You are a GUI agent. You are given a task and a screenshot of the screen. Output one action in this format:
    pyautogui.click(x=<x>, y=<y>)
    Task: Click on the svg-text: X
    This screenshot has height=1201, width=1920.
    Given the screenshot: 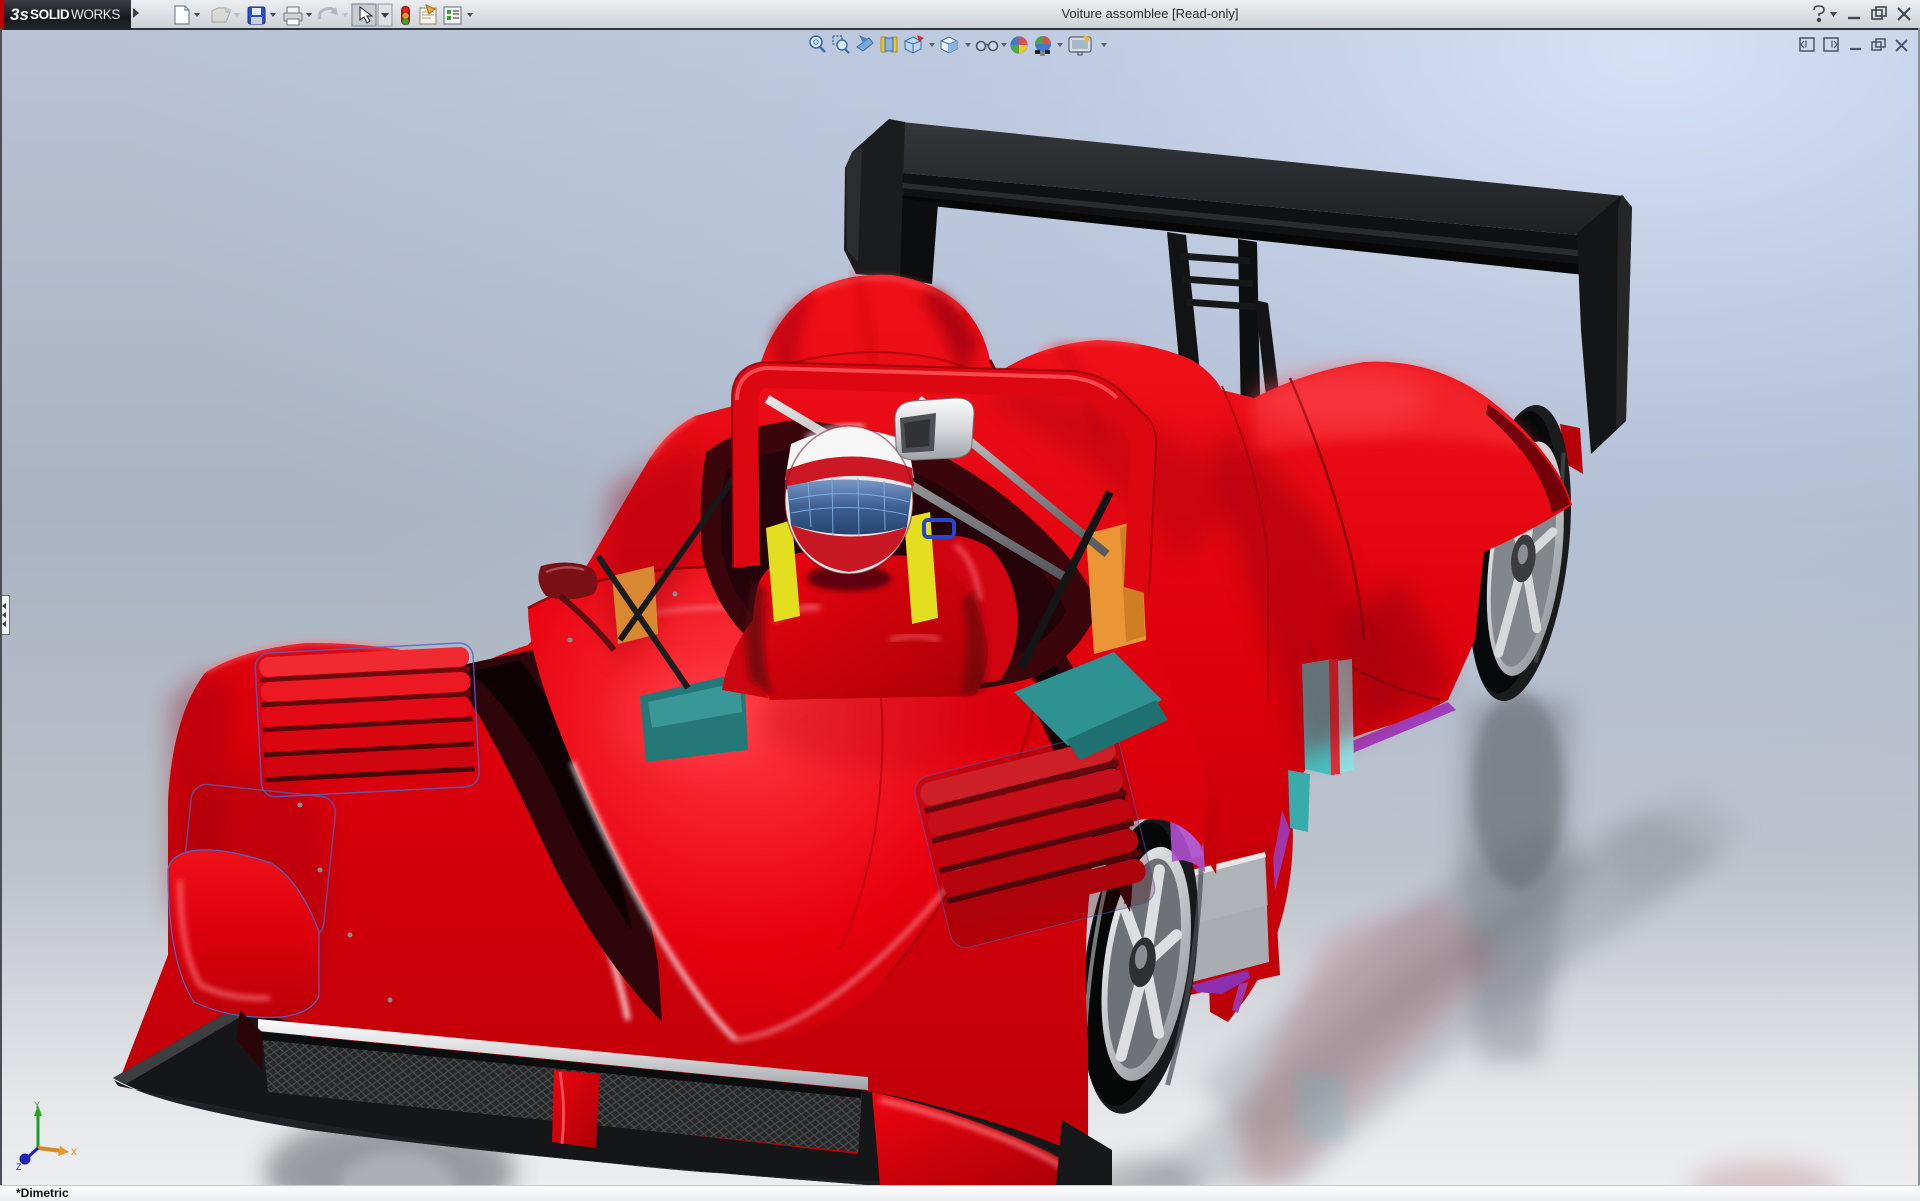 What is the action you would take?
    pyautogui.click(x=74, y=1152)
    